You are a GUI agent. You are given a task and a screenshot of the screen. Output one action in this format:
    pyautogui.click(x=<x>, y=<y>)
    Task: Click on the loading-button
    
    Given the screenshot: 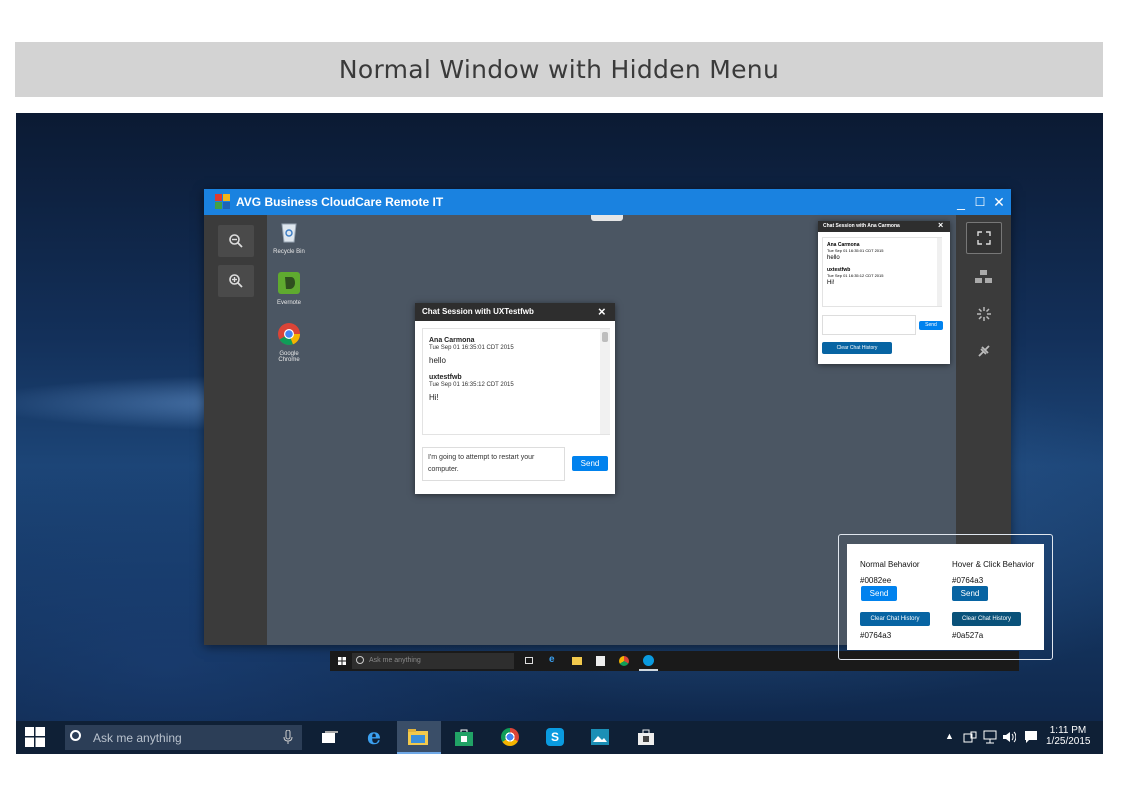 What is the action you would take?
    pyautogui.click(x=984, y=314)
    